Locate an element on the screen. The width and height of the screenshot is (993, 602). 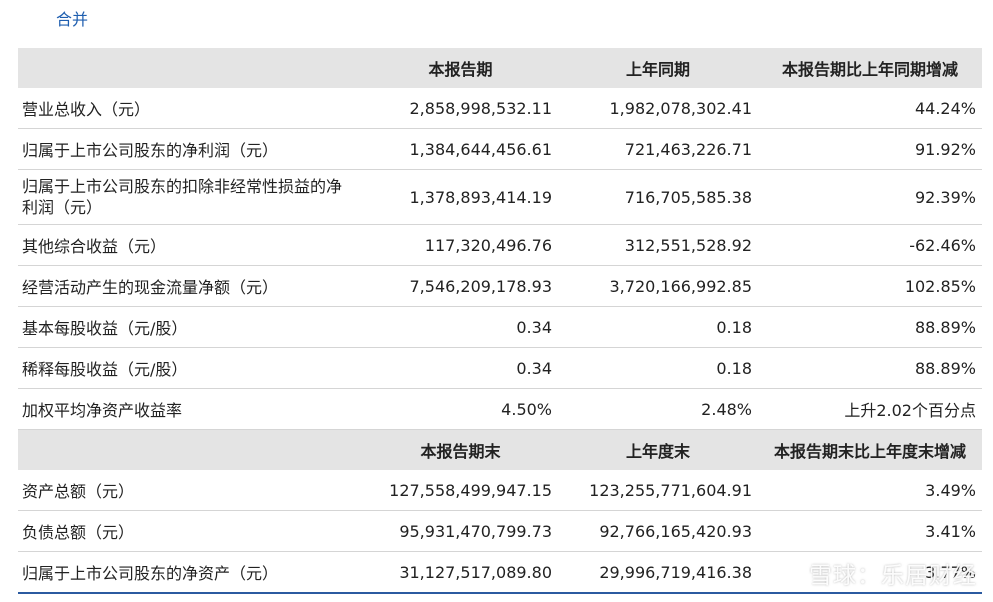
cell-value: 44.24% is located at coordinates (870, 108).